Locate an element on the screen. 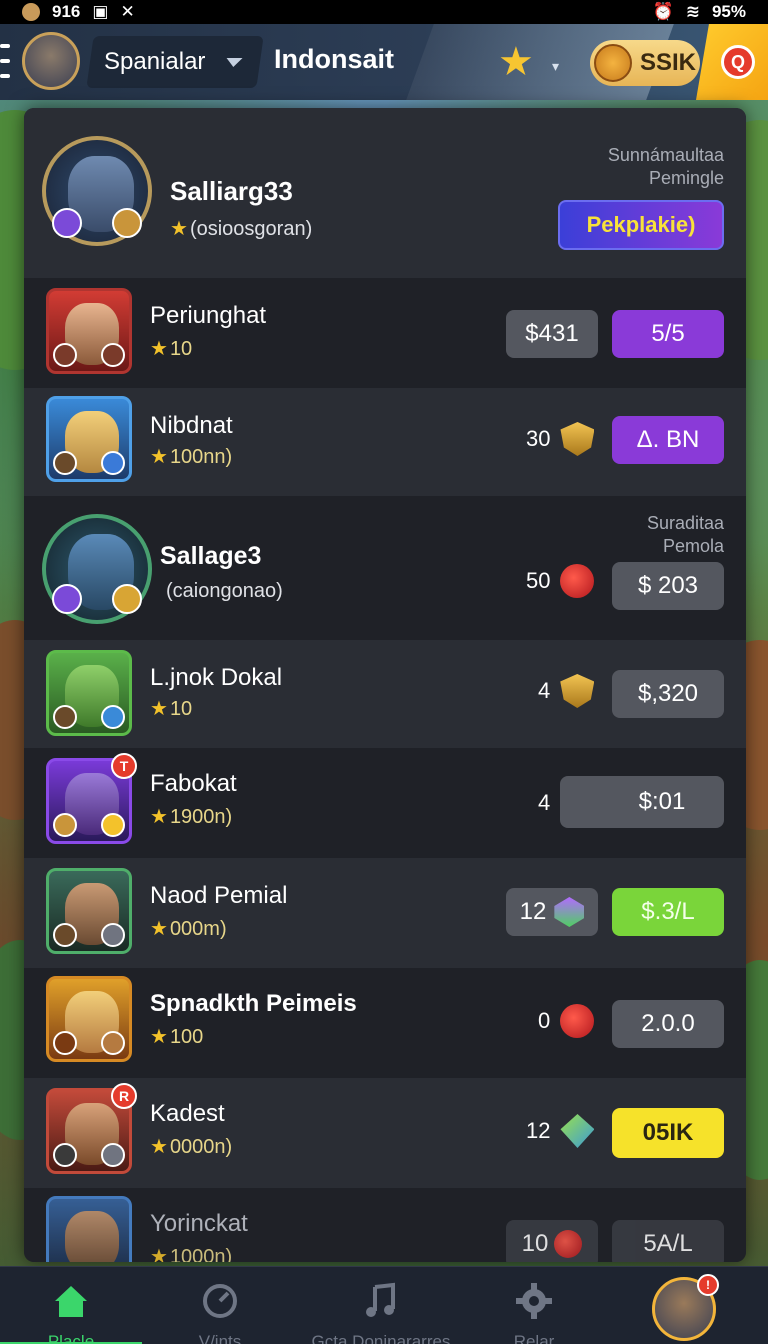 Image resolution: width=768 pixels, height=1344 pixels. nav-label: V/ints is located at coordinates (220, 1338).